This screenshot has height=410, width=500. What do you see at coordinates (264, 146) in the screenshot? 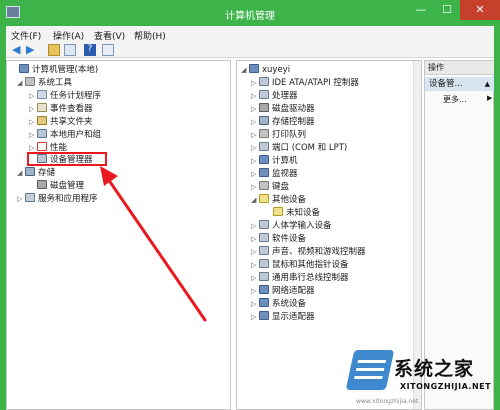
I see `port-icon` at bounding box center [264, 146].